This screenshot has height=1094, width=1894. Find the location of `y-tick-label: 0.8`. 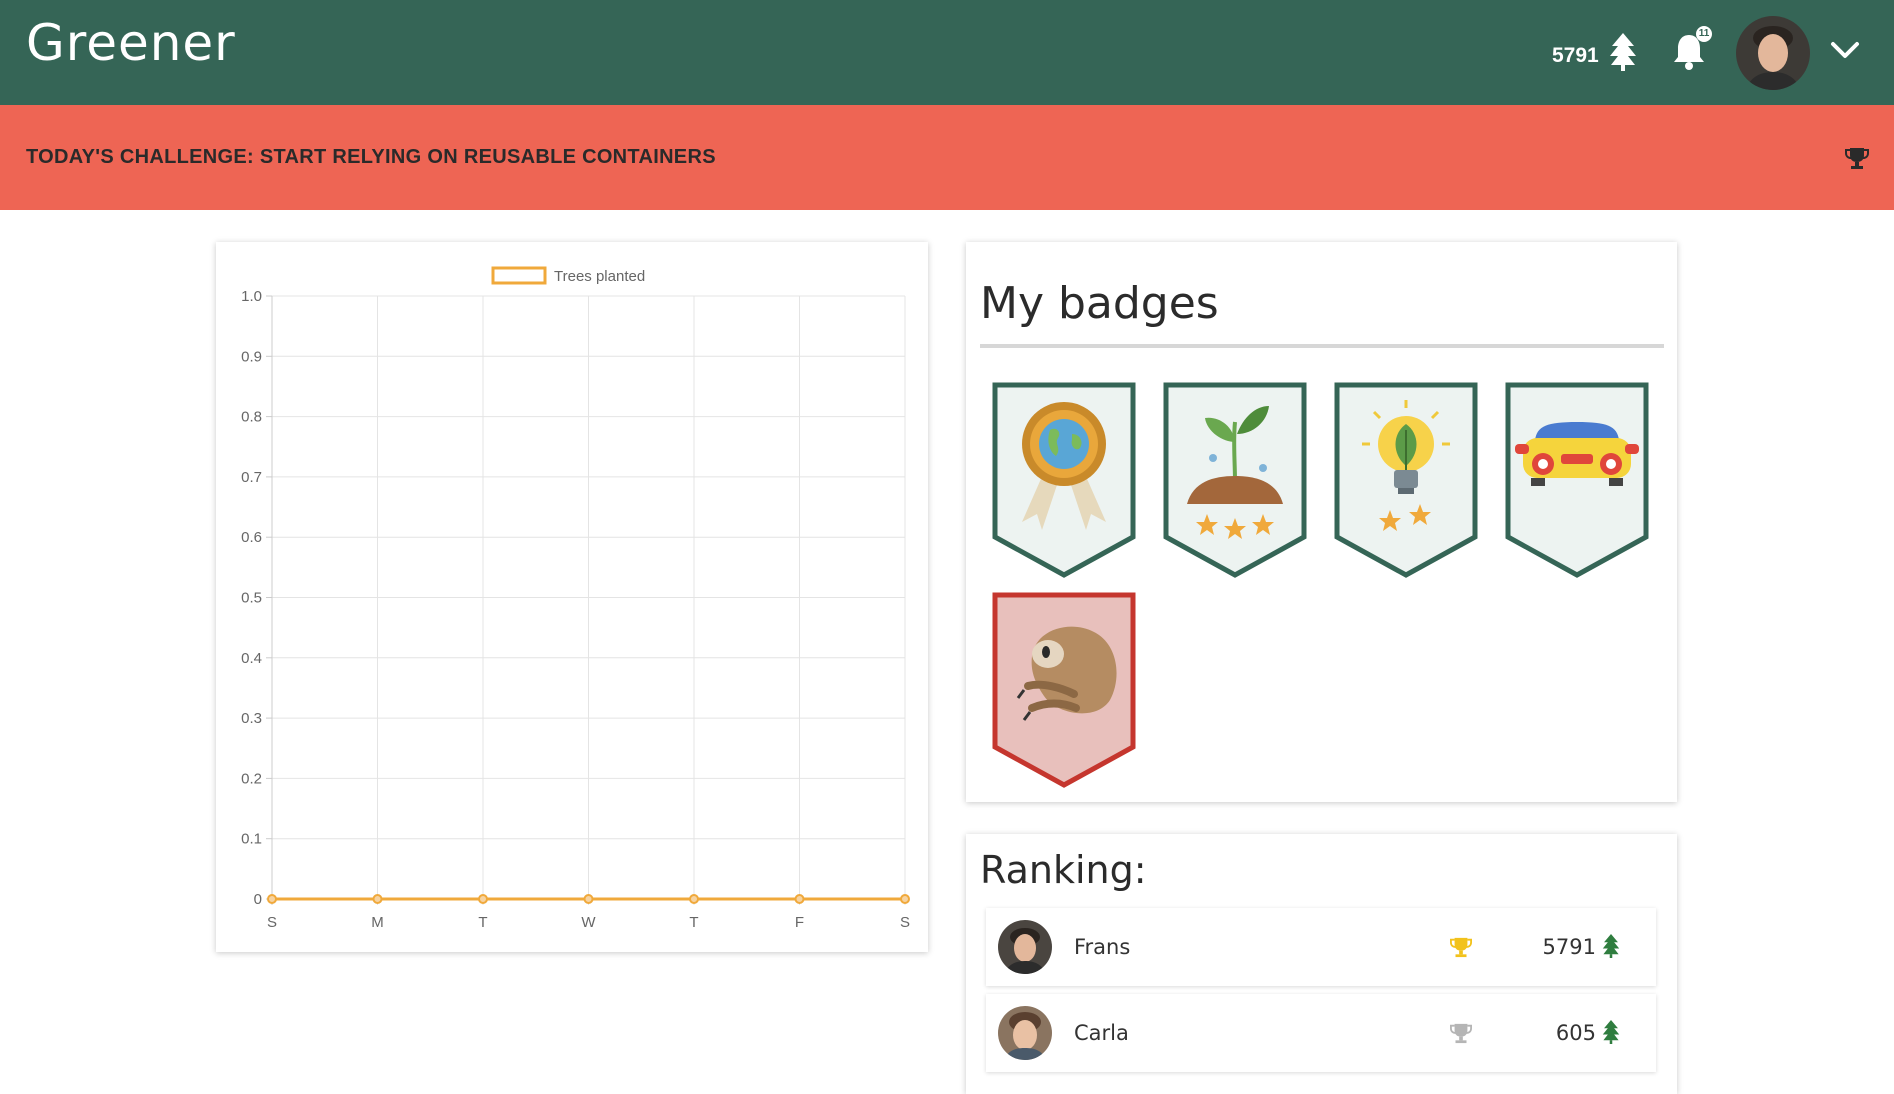

y-tick-label: 0.8 is located at coordinates (251, 417).